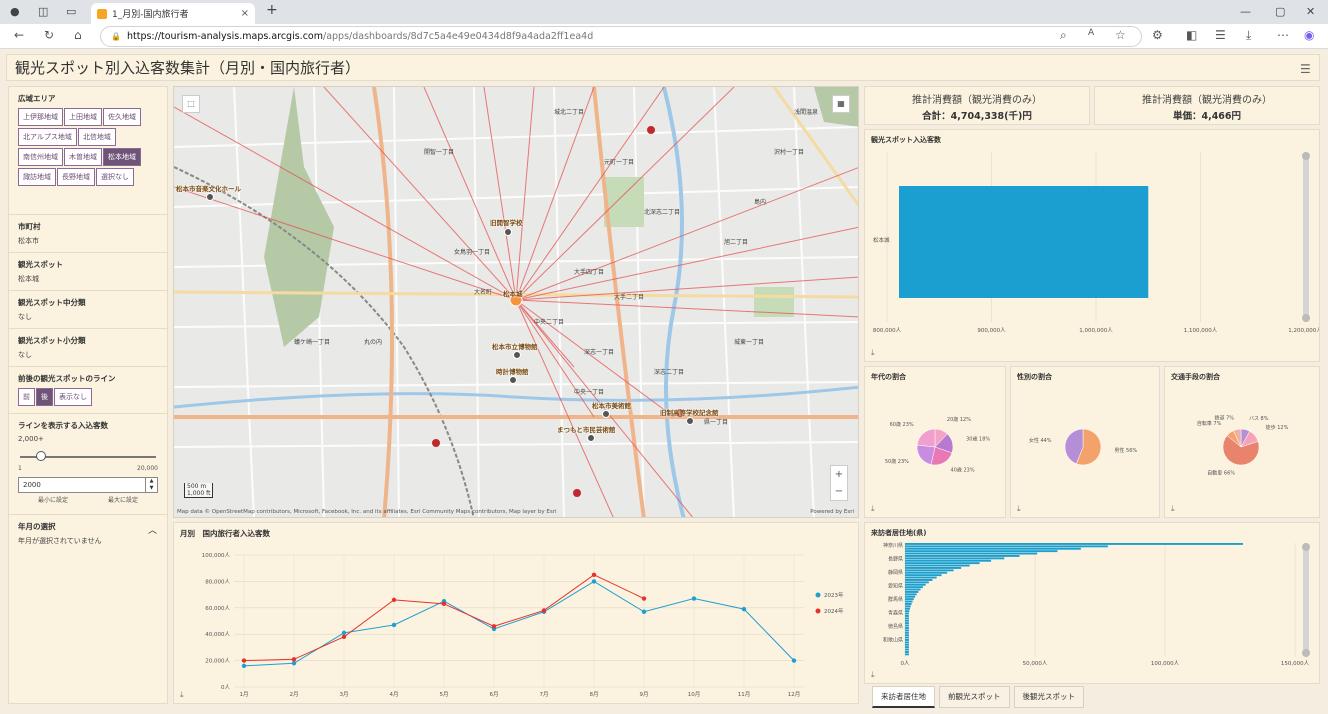  Describe the element at coordinates (217, 608) in the screenshot. I see `y-tick-label: 60,000人` at that location.